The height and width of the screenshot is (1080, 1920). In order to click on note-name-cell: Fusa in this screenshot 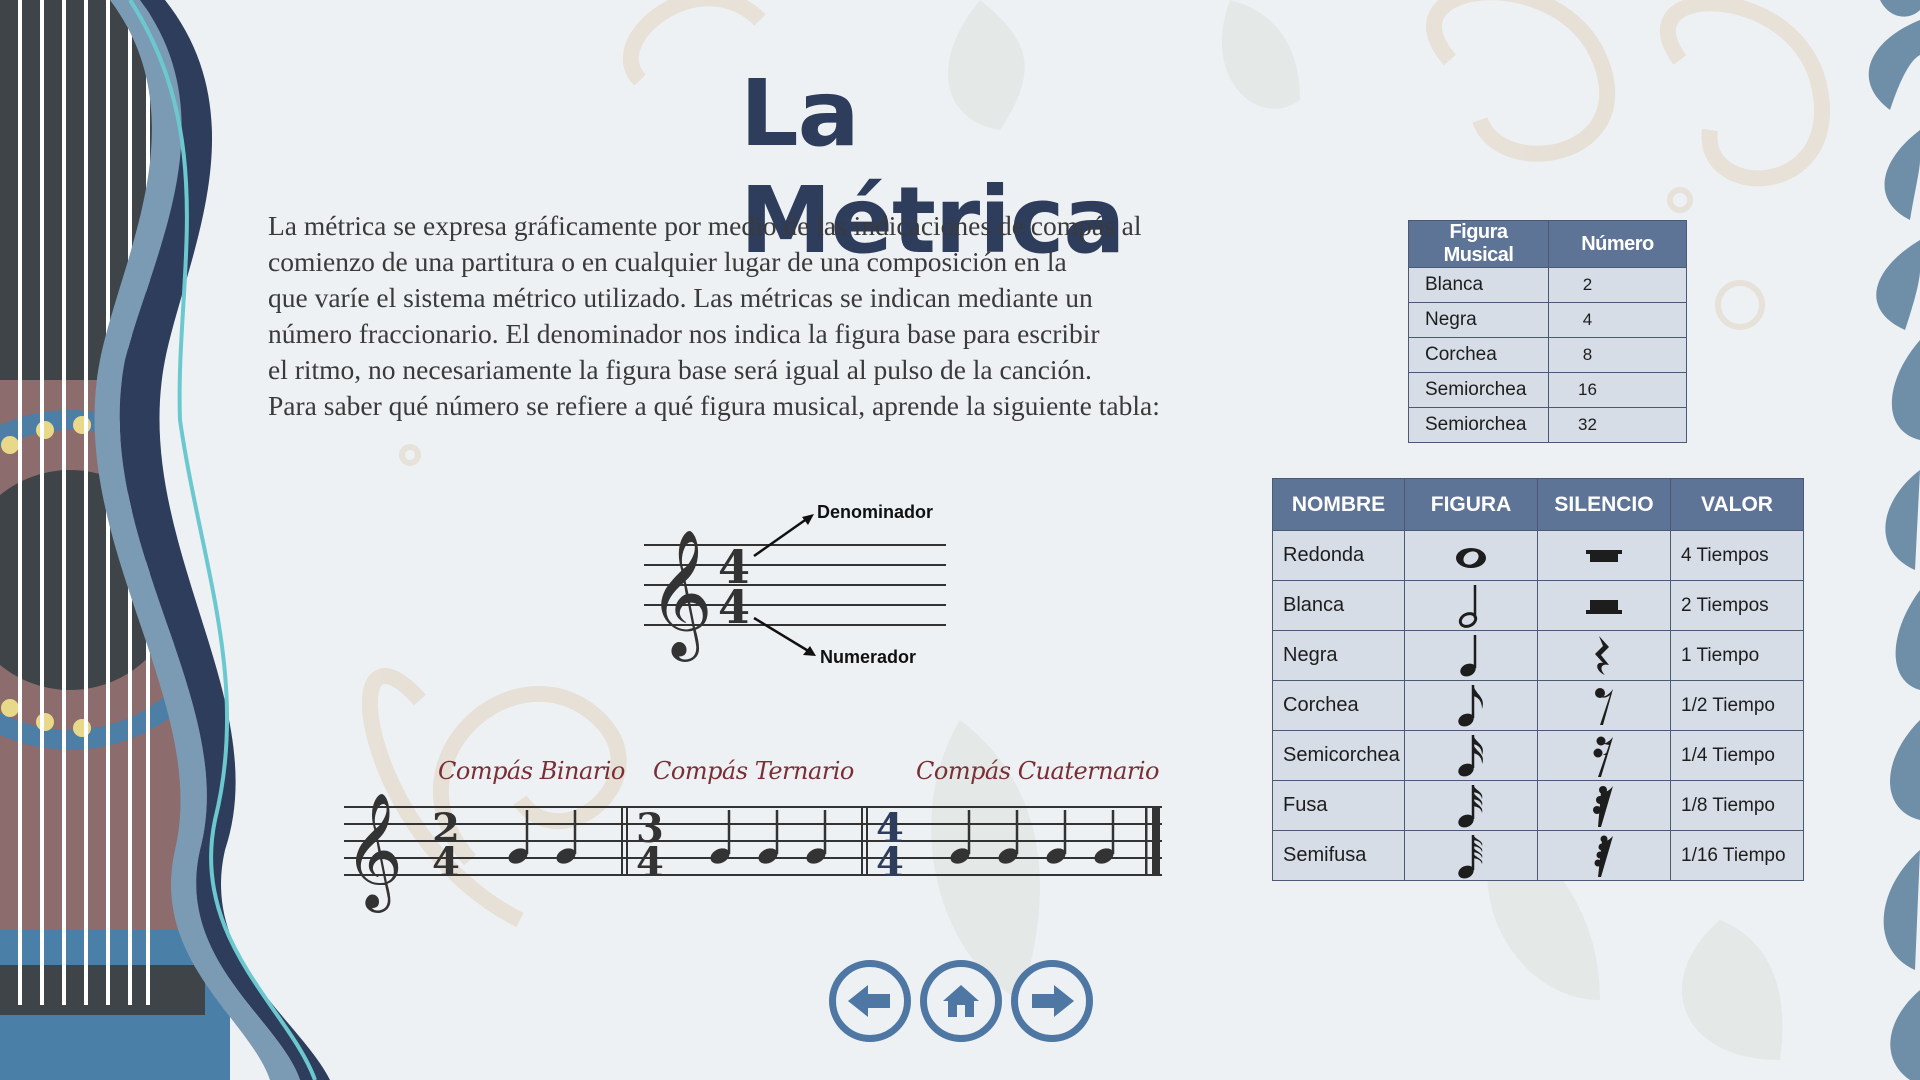, I will do `click(1338, 805)`.